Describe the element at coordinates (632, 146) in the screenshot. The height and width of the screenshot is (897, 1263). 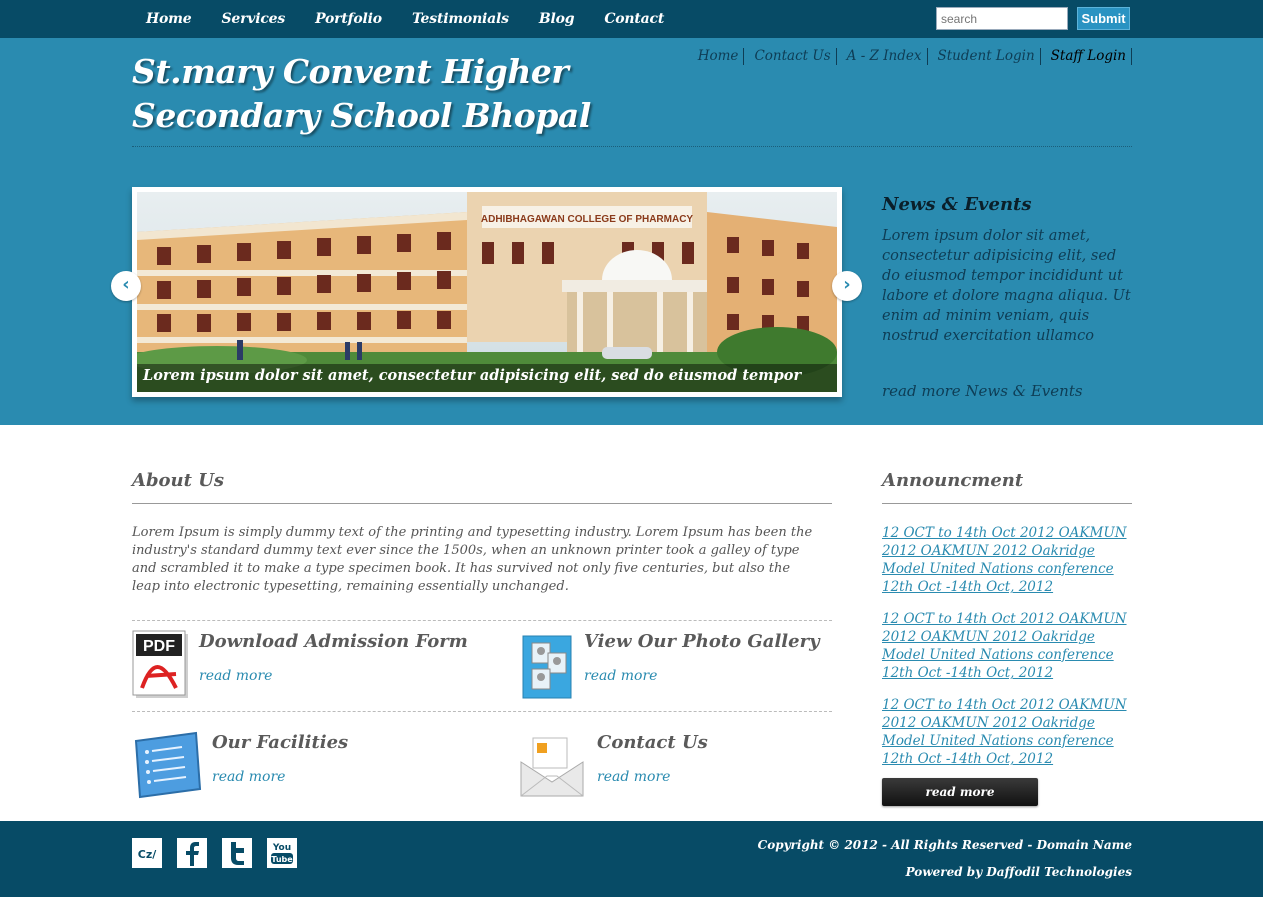
I see `hero-divider` at that location.